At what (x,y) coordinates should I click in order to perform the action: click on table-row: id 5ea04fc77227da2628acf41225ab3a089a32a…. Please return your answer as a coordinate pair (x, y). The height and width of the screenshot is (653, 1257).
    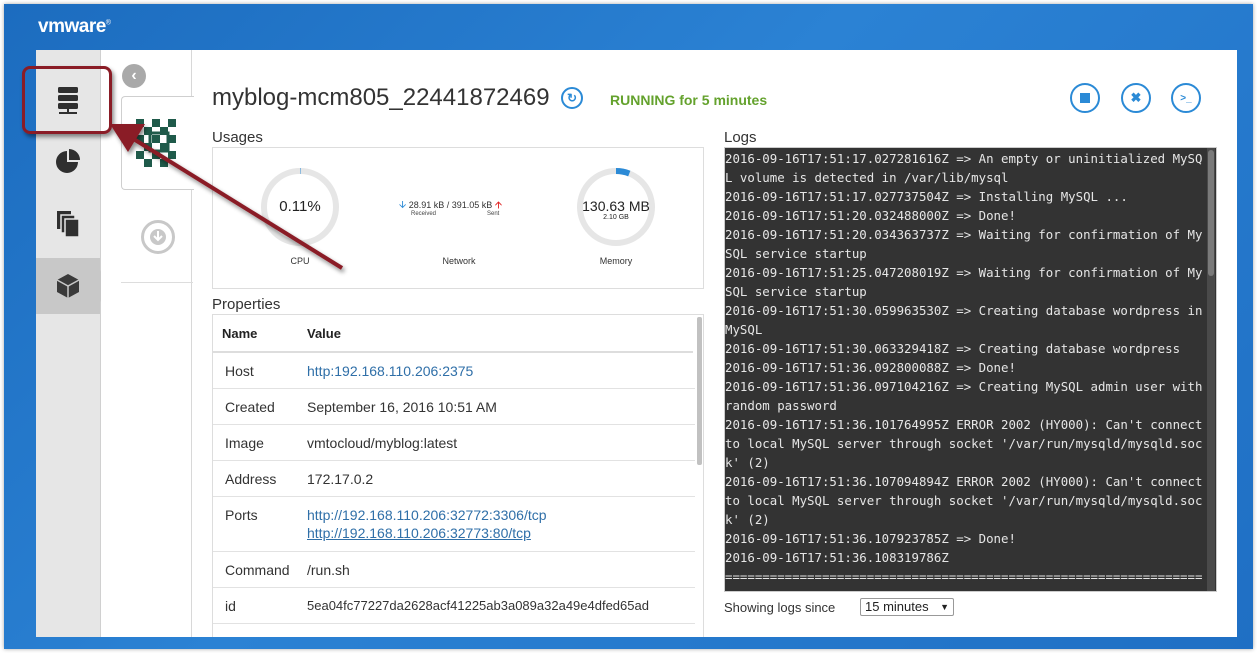
    Looking at the image, I should click on (454, 606).